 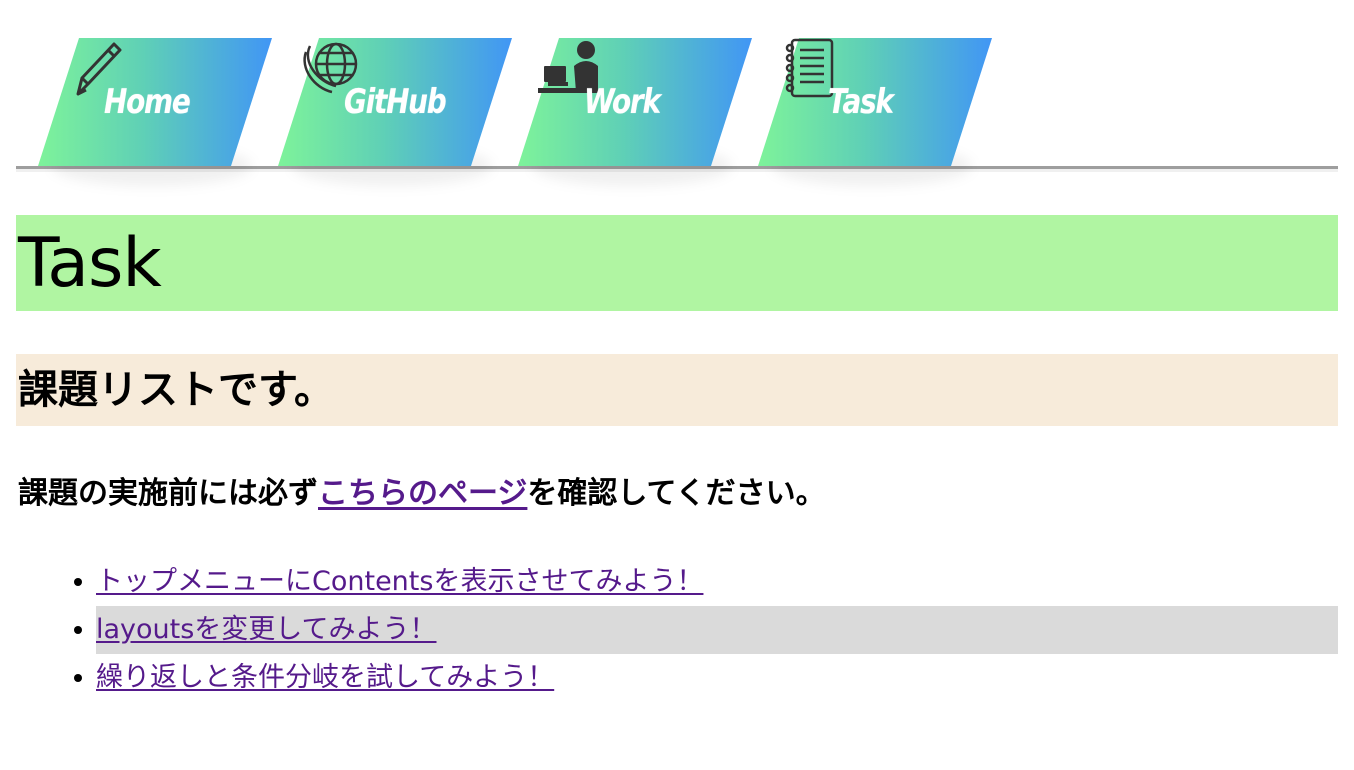 What do you see at coordinates (706, 678) in the screenshot?
I see `list-item: 繰り返しと条件分岐を試してみよう！` at bounding box center [706, 678].